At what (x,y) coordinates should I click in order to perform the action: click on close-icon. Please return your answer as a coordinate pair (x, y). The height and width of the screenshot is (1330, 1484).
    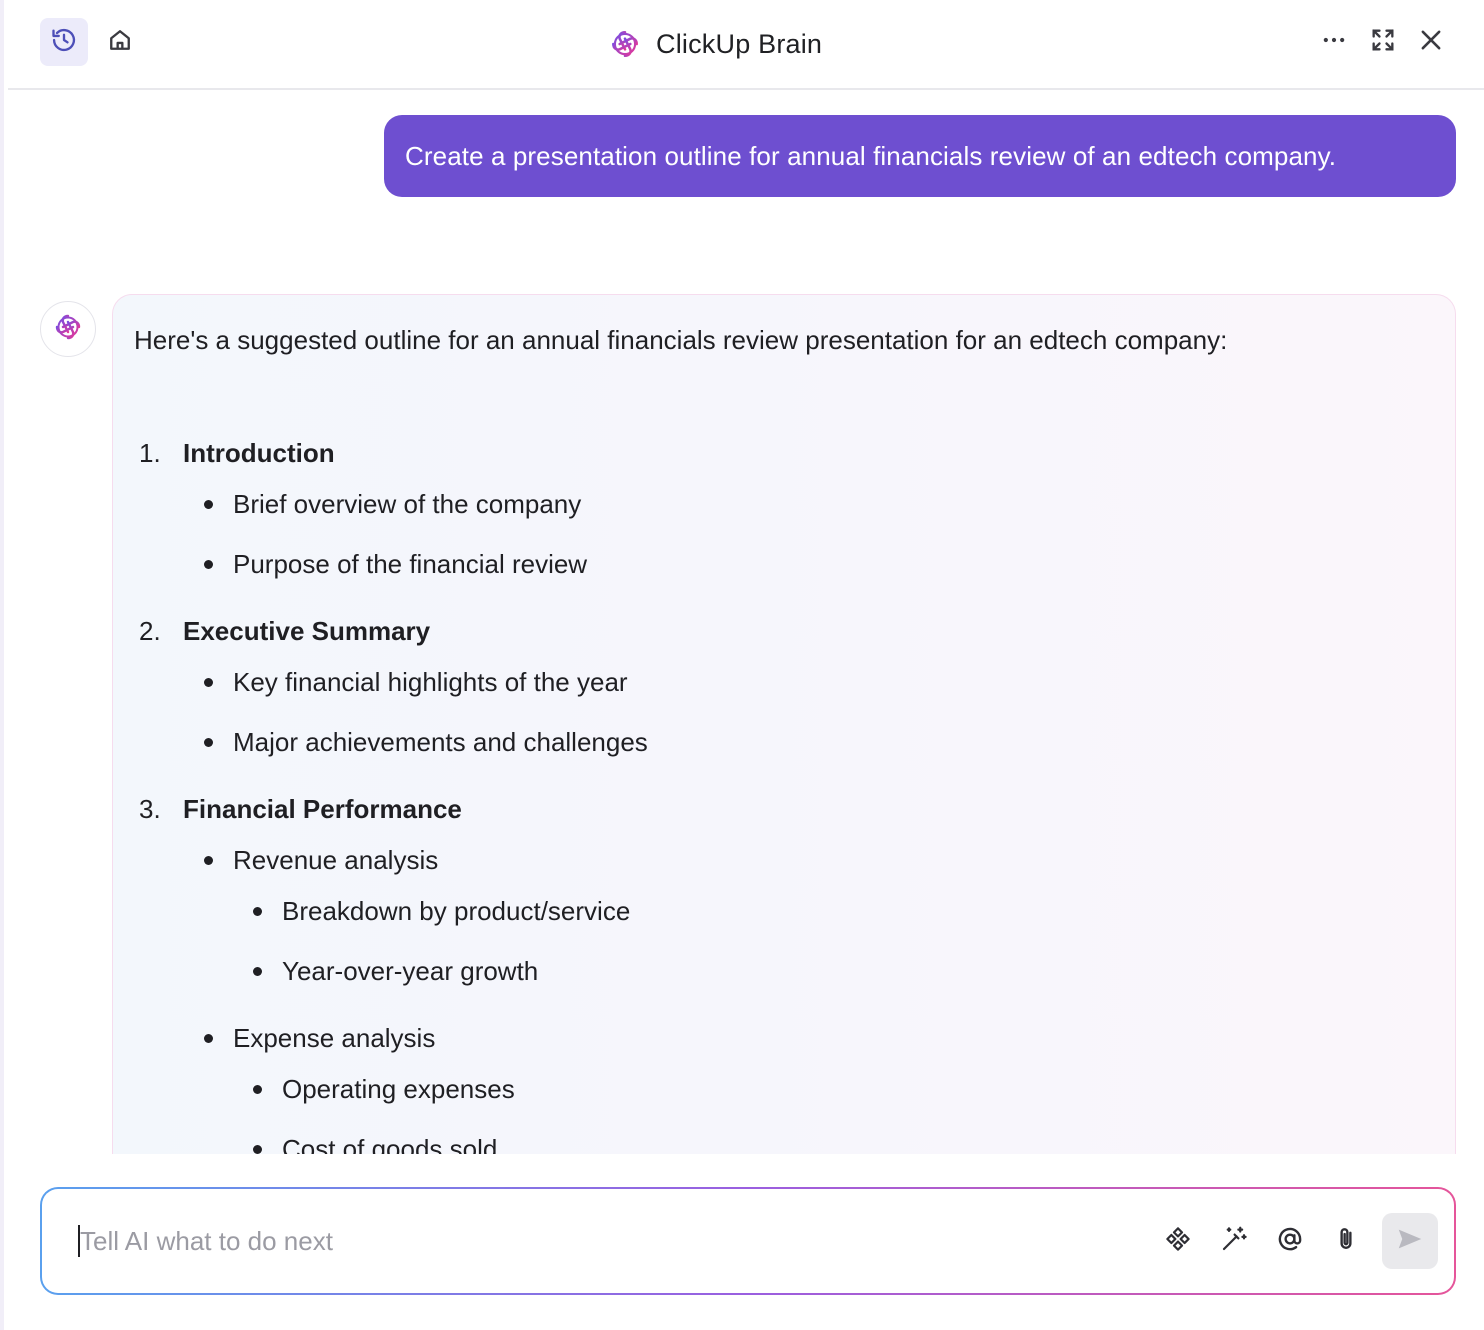
    Looking at the image, I should click on (1431, 42).